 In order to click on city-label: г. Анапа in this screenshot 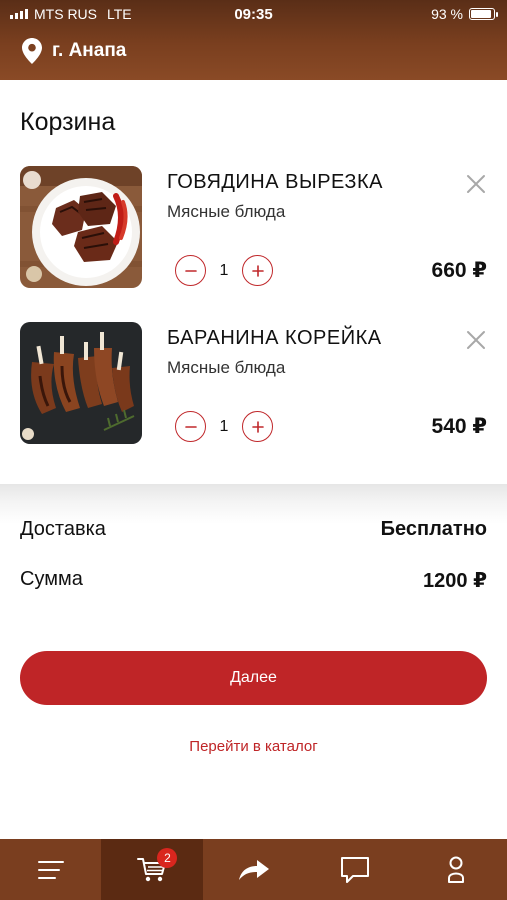, I will do `click(89, 50)`.